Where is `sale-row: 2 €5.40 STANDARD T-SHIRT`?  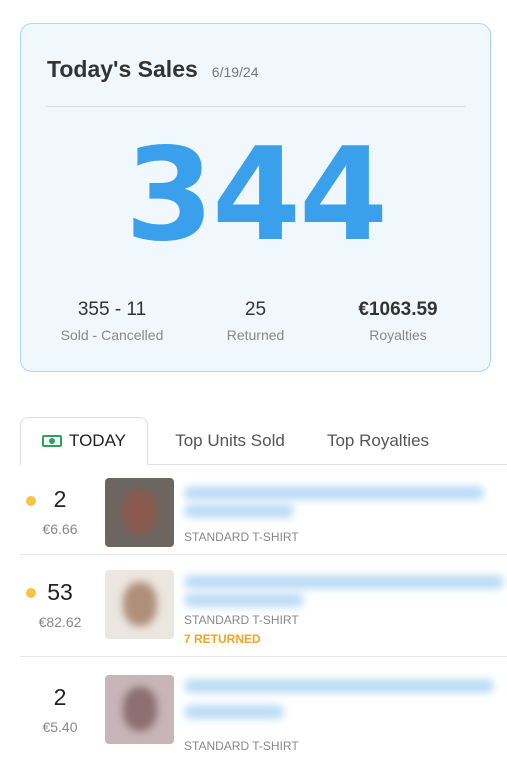
sale-row: 2 €5.40 STANDARD T-SHIRT is located at coordinates (263, 708).